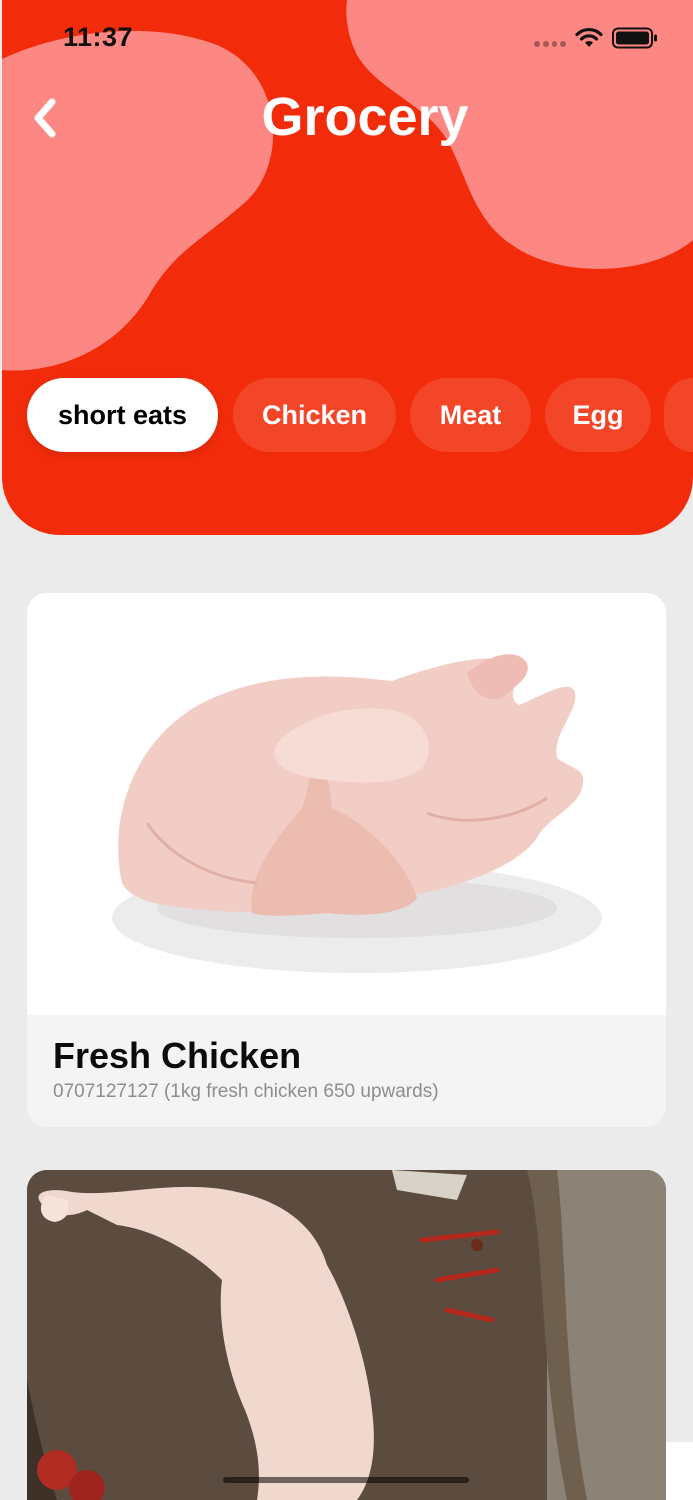 The image size is (693, 1500). Describe the element at coordinates (598, 415) in the screenshot. I see `category-chip-egg: Egg` at that location.